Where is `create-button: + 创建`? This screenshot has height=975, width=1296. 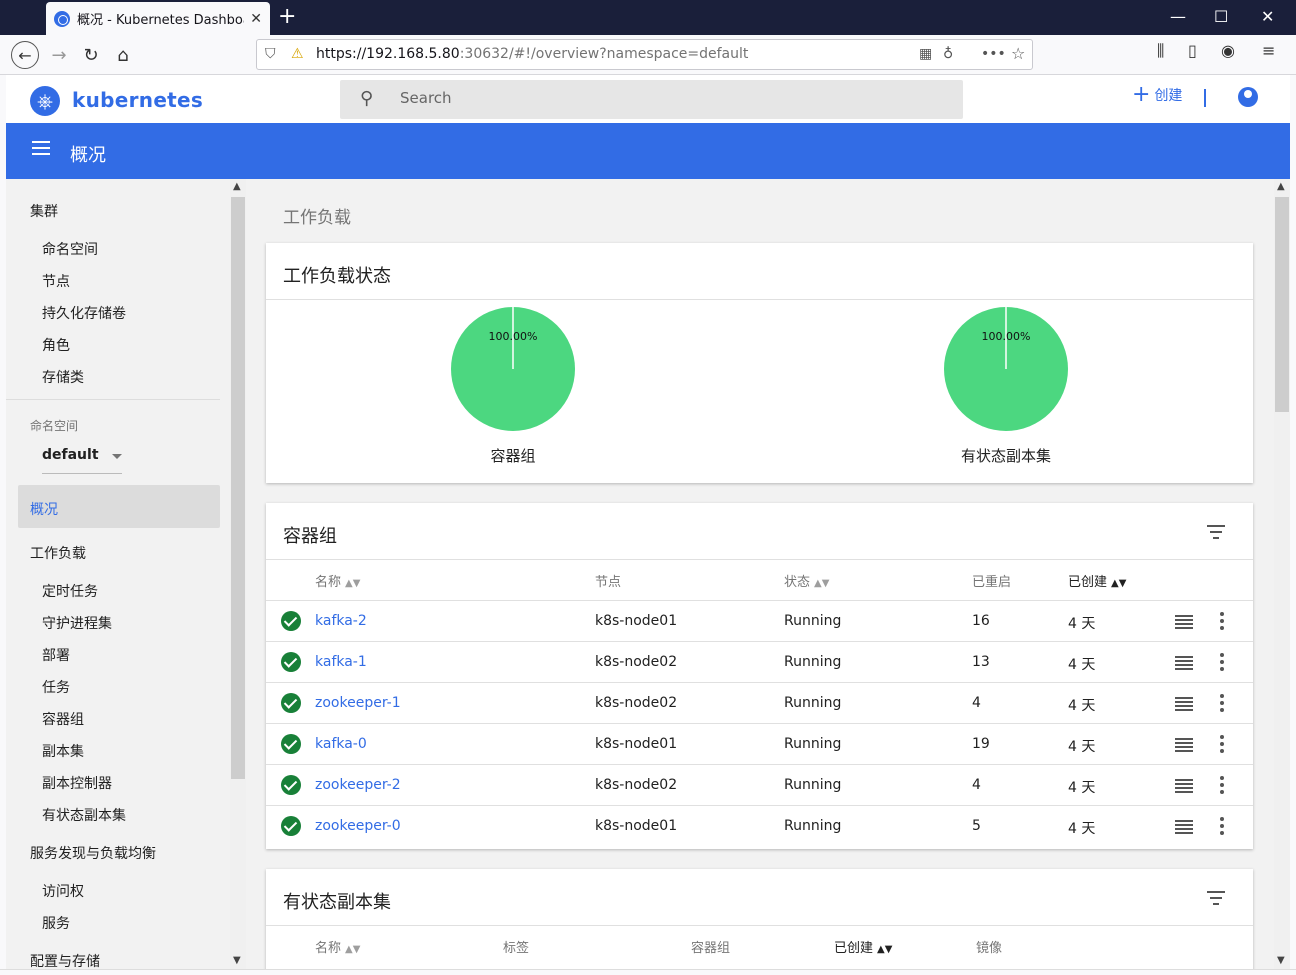 create-button: + 创建 is located at coordinates (1157, 95).